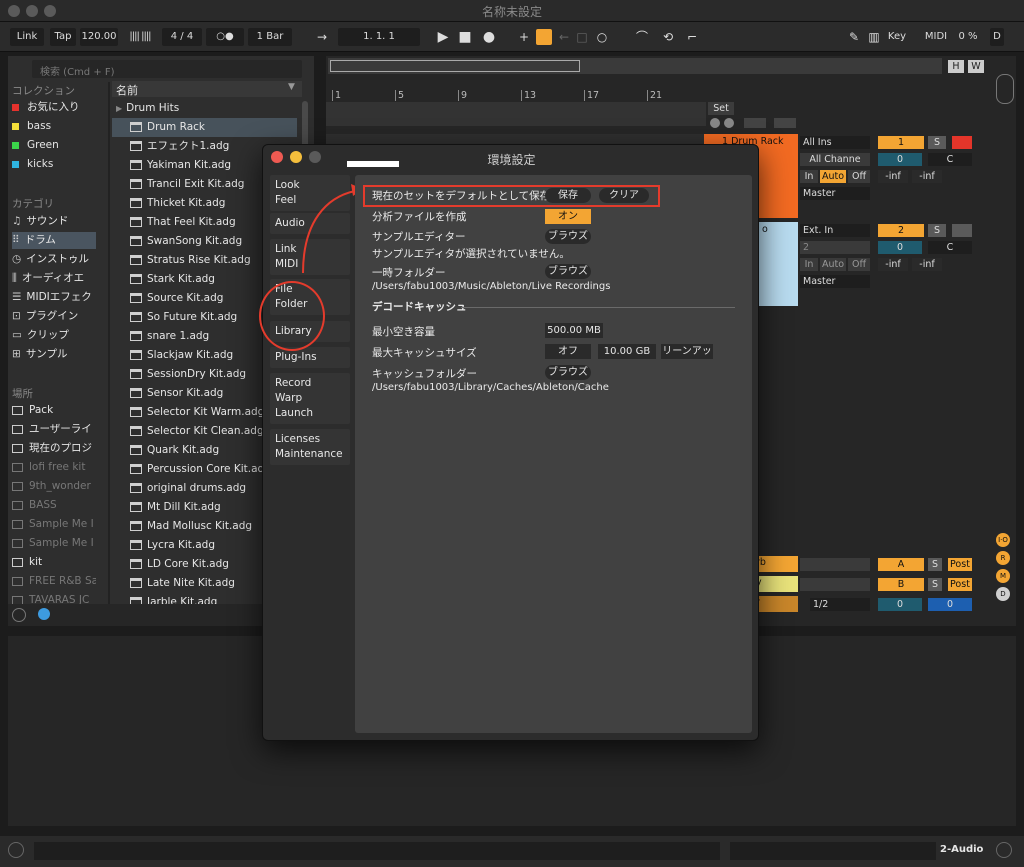 The image size is (1024, 867). I want to click on return-a-solo: S, so click(935, 564).